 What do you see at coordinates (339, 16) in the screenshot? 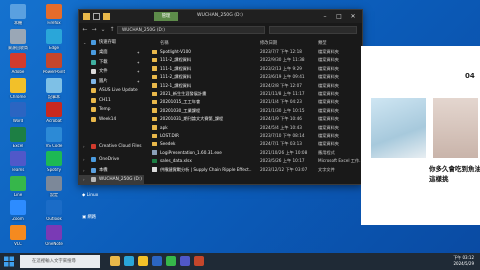
I see `maximize-button: □` at bounding box center [339, 16].